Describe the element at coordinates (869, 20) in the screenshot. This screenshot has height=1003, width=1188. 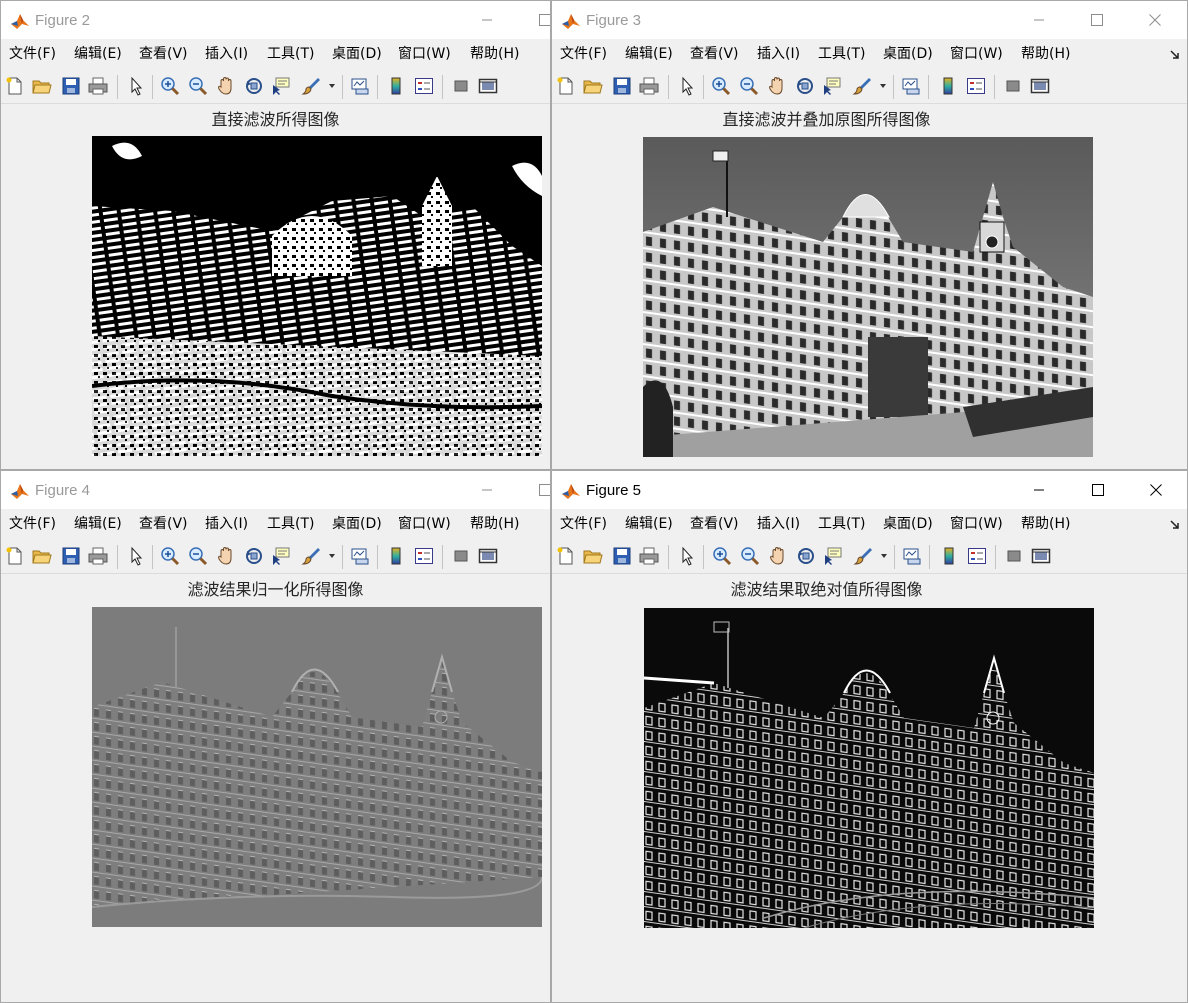
I see `title-bar: Figure 3` at that location.